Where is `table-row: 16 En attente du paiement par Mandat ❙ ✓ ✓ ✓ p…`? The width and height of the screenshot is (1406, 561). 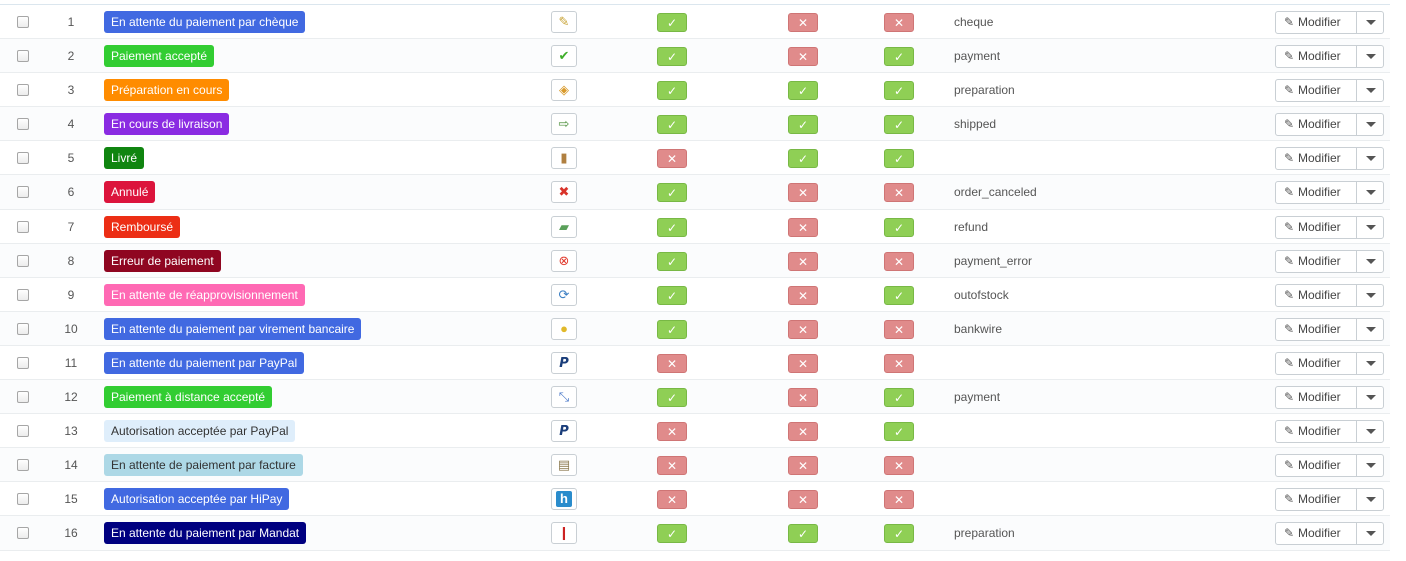
table-row: 16 En attente du paiement par Mandat ❙ ✓ ✓ ✓ p… is located at coordinates (695, 533).